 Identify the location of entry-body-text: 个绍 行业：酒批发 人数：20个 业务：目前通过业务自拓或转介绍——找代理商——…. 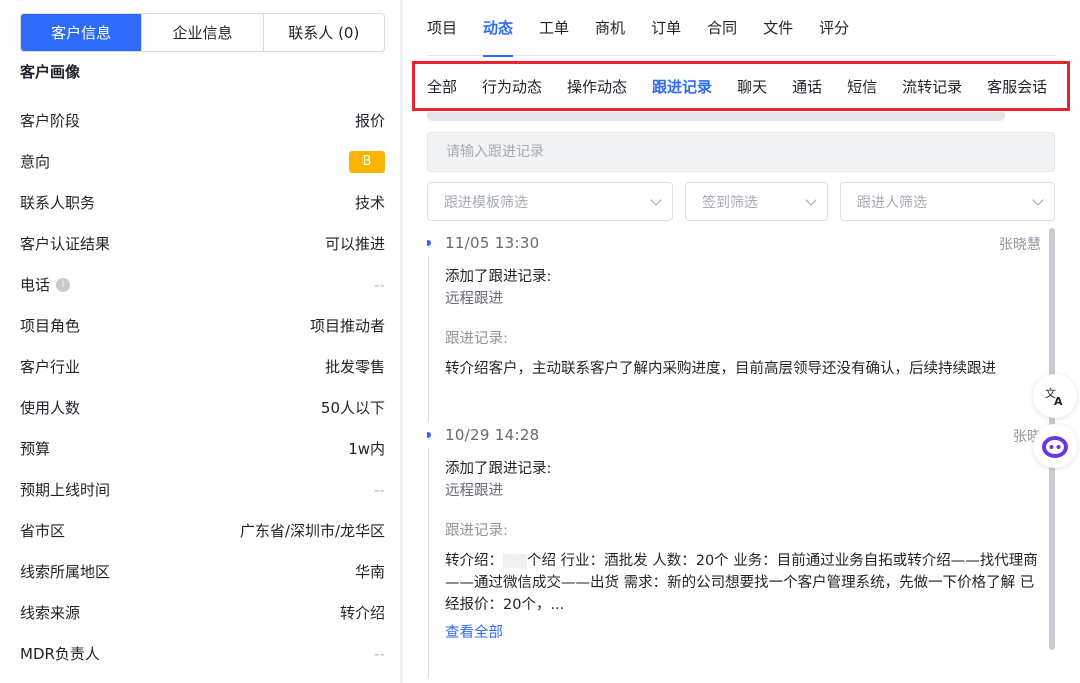
(741, 583).